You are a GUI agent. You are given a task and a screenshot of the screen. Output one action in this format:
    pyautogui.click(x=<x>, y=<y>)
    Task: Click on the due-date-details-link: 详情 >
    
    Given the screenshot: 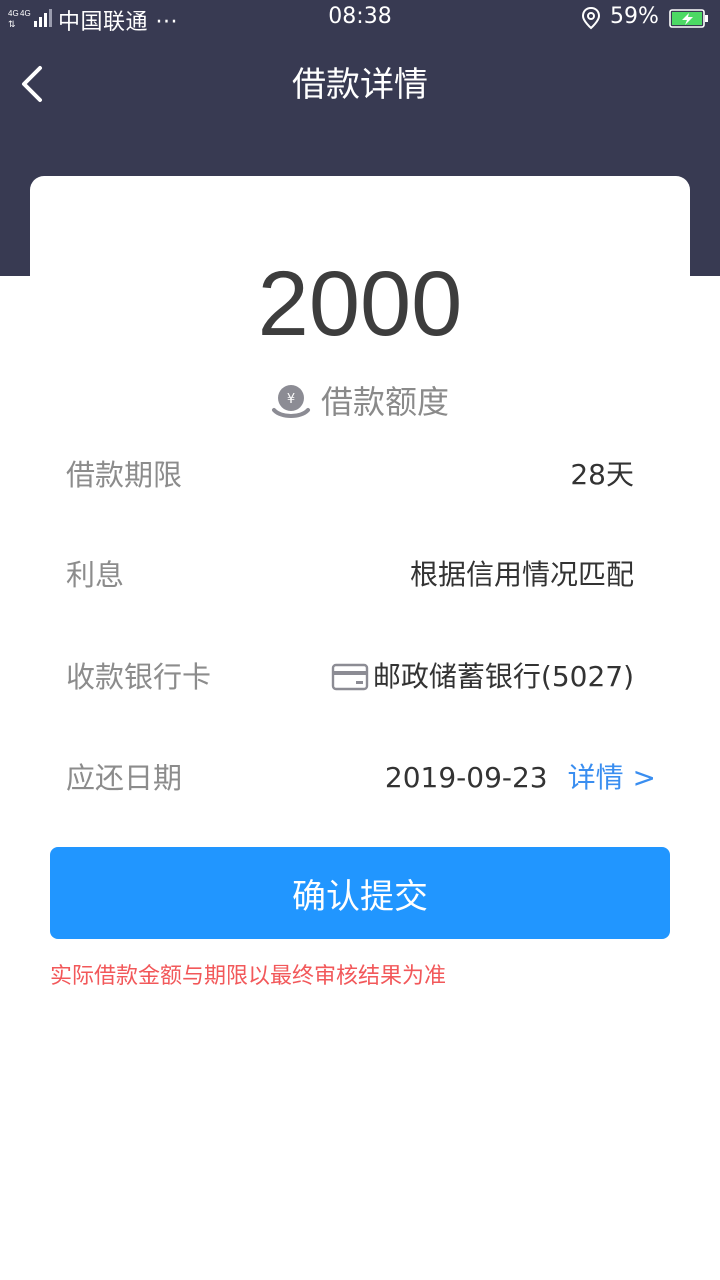 What is the action you would take?
    pyautogui.click(x=612, y=778)
    